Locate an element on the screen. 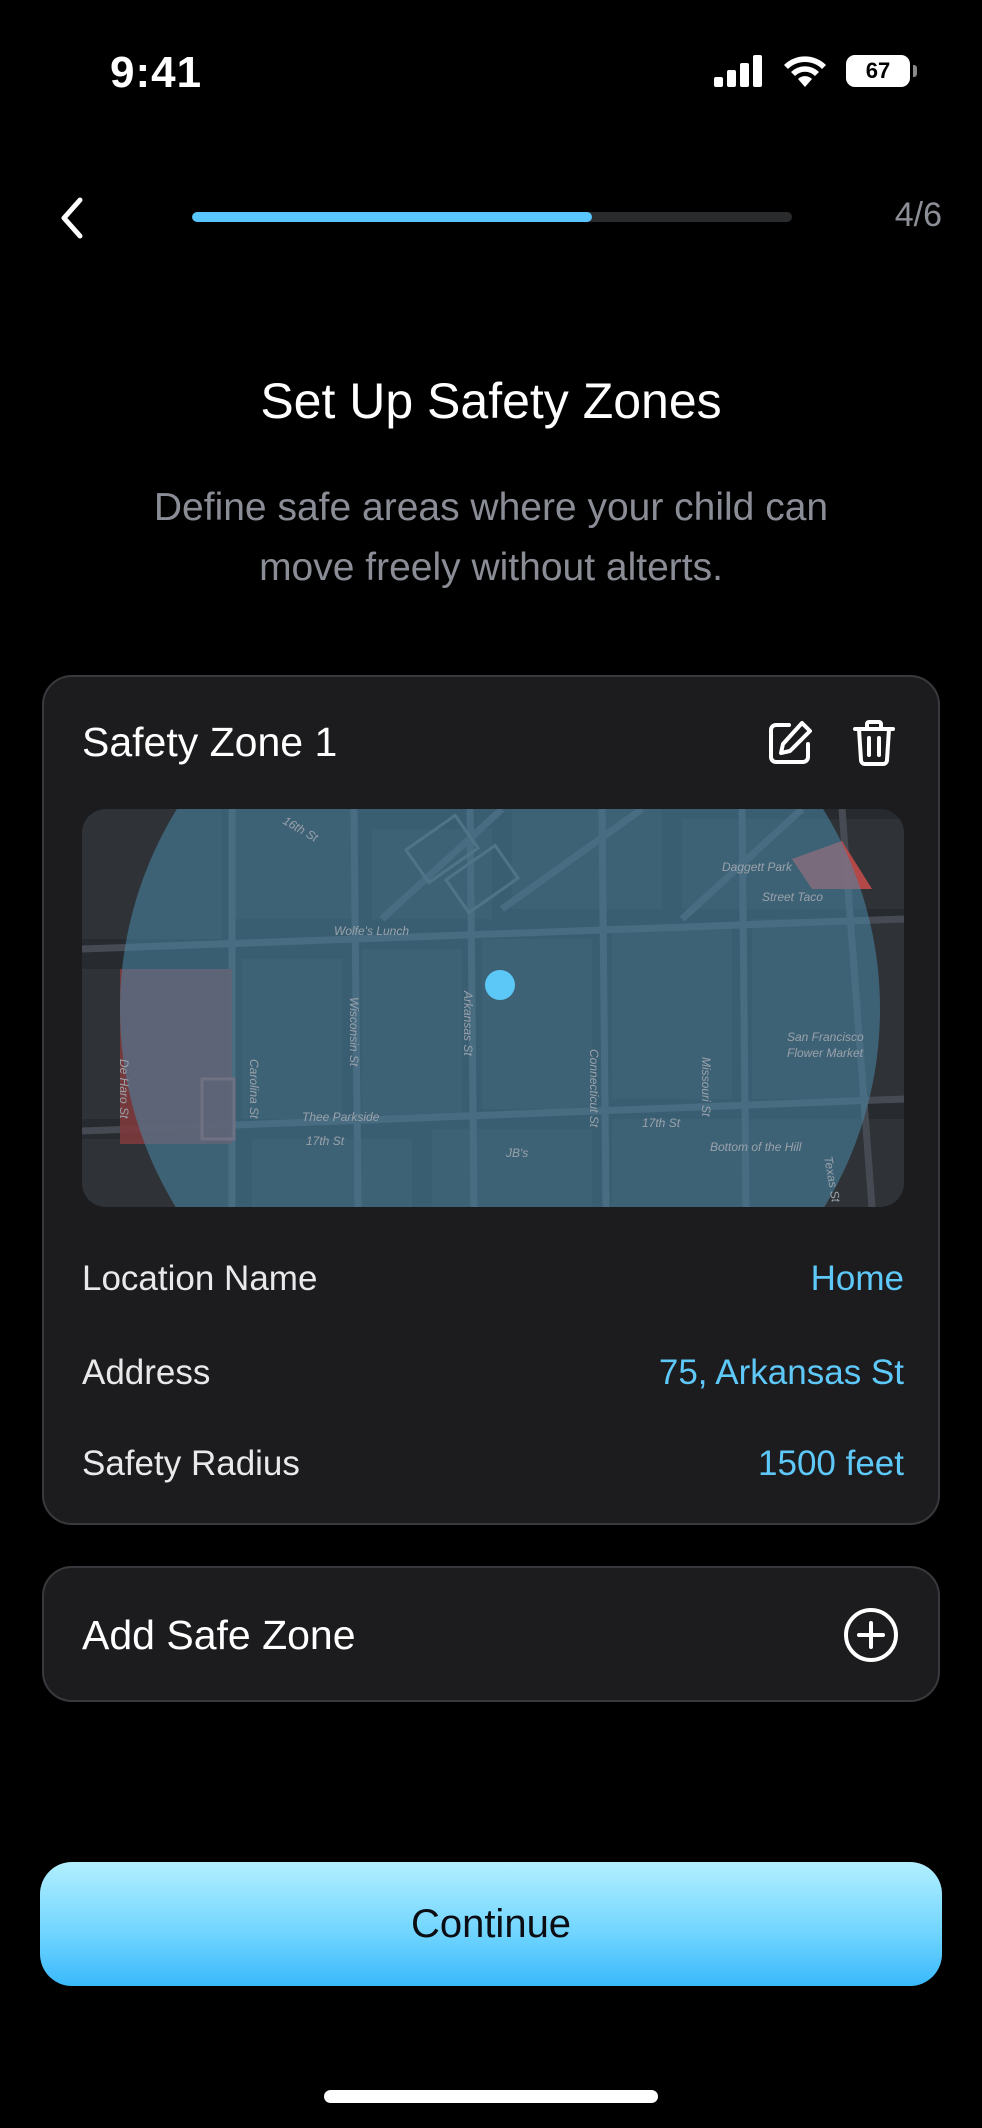 This screenshot has width=982, height=2128. map-label-de-haro-st: De Haro St is located at coordinates (124, 1089).